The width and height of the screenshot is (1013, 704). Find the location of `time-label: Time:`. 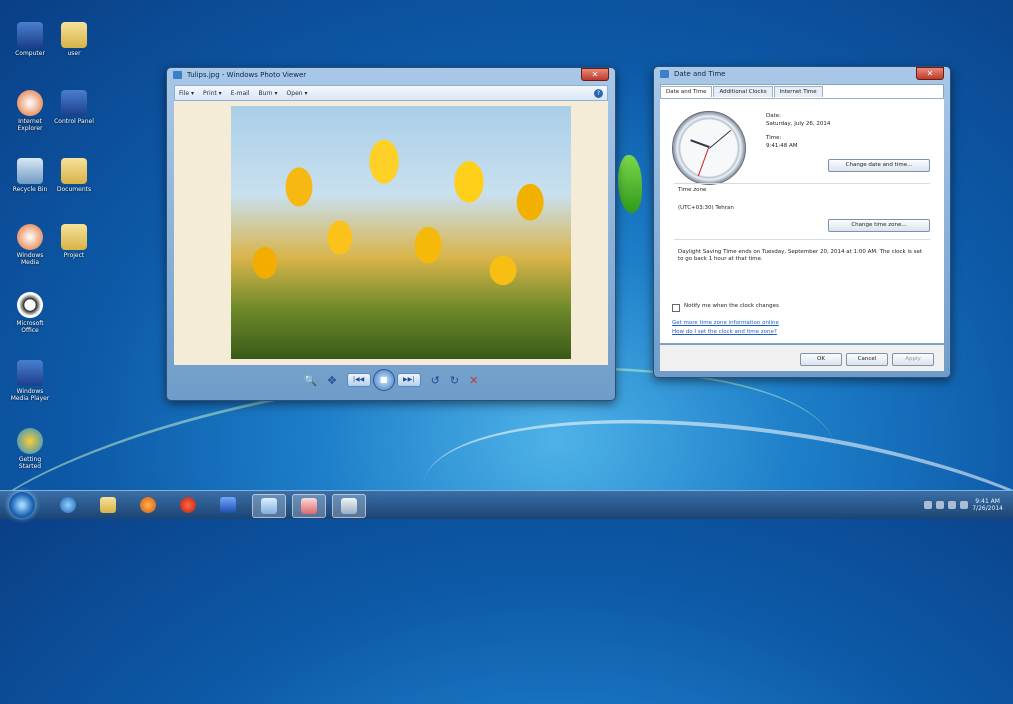

time-label: Time: is located at coordinates (774, 138).